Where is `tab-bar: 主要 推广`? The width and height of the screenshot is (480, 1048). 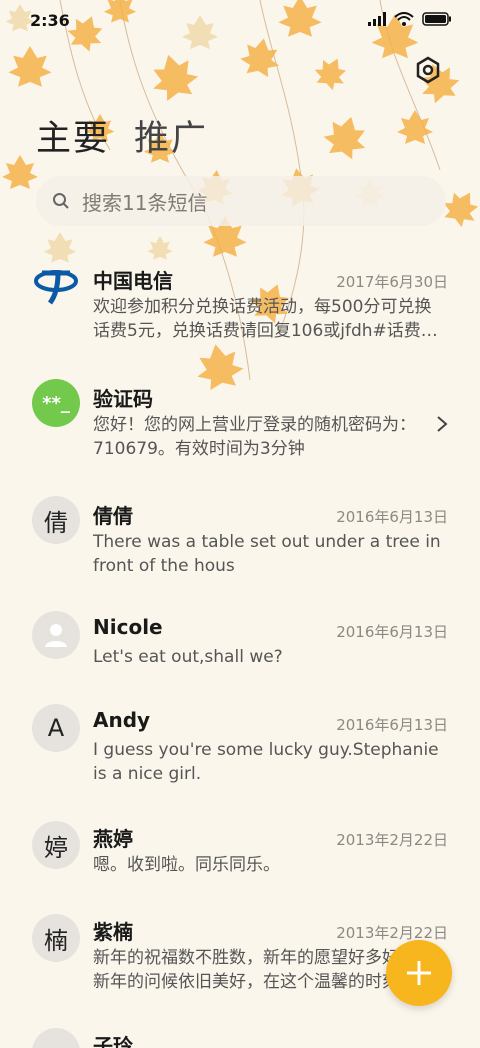 tab-bar: 主要 推广 is located at coordinates (122, 135).